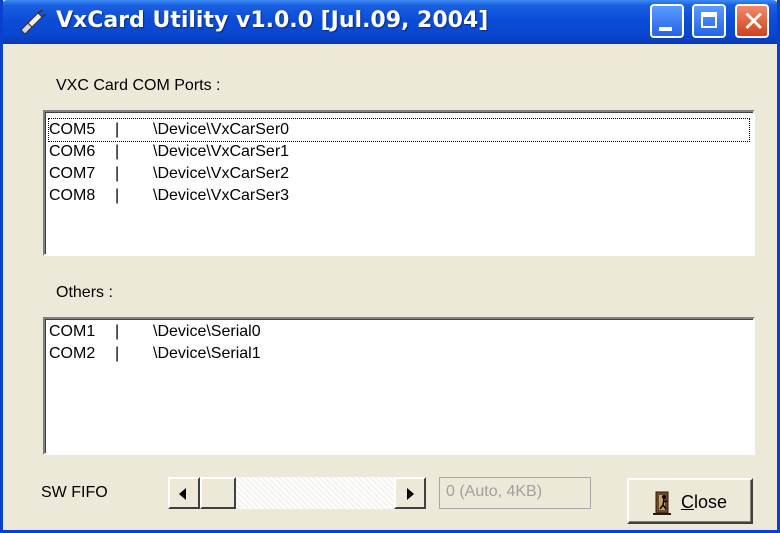 The image size is (780, 533). Describe the element at coordinates (72, 195) in the screenshot. I see `port-name: COM8` at that location.